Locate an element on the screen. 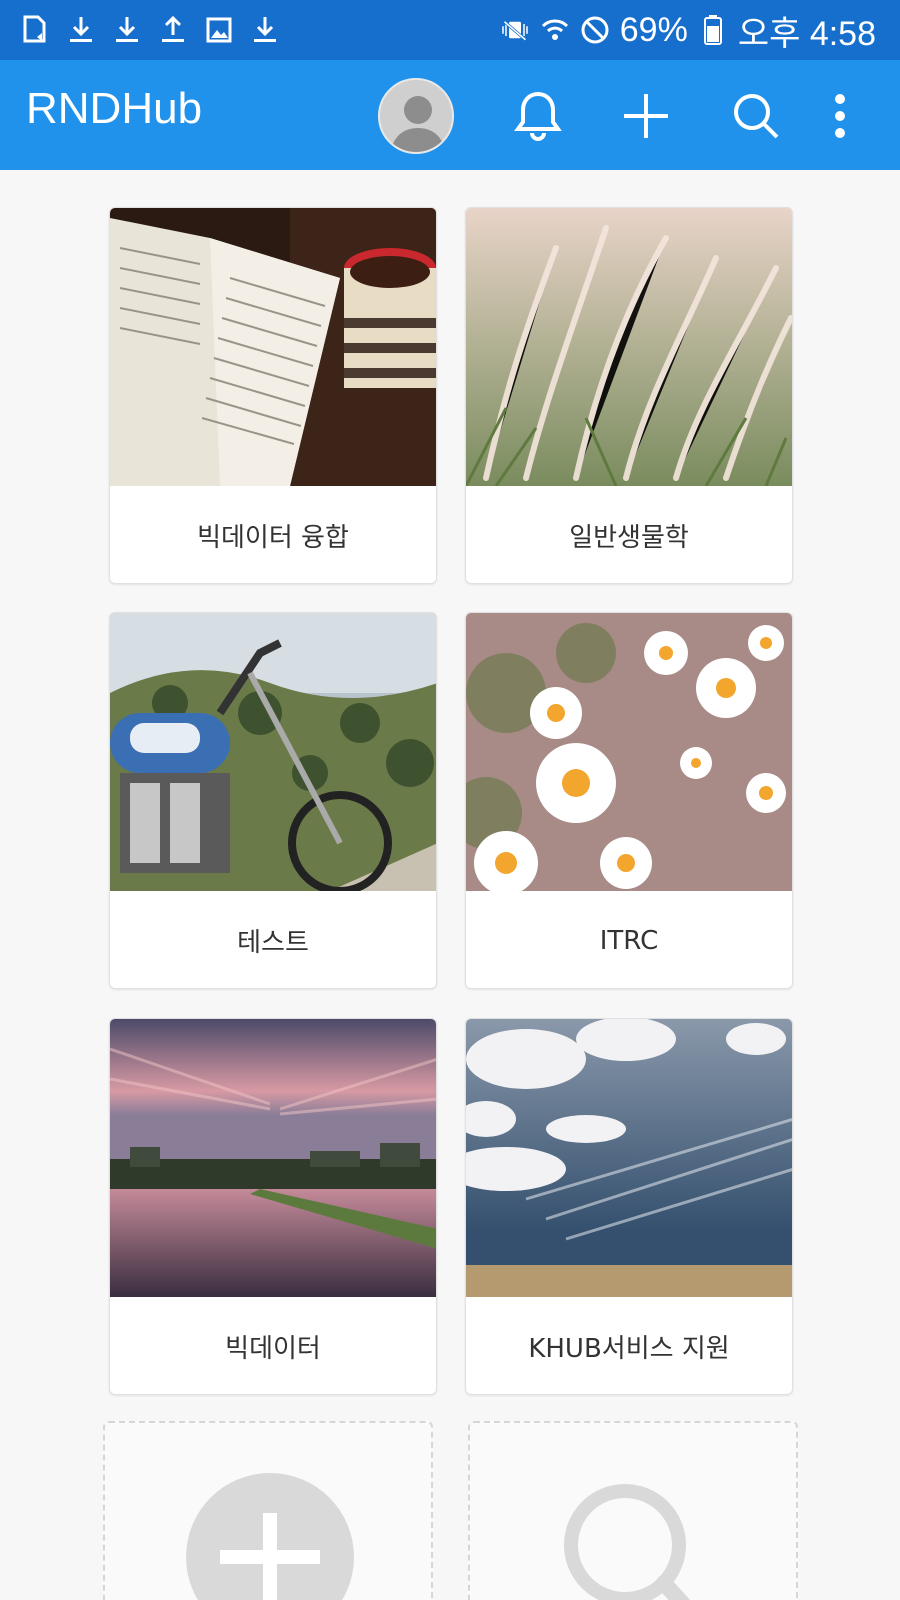 The width and height of the screenshot is (900, 1600). upload-icon is located at coordinates (173, 30).